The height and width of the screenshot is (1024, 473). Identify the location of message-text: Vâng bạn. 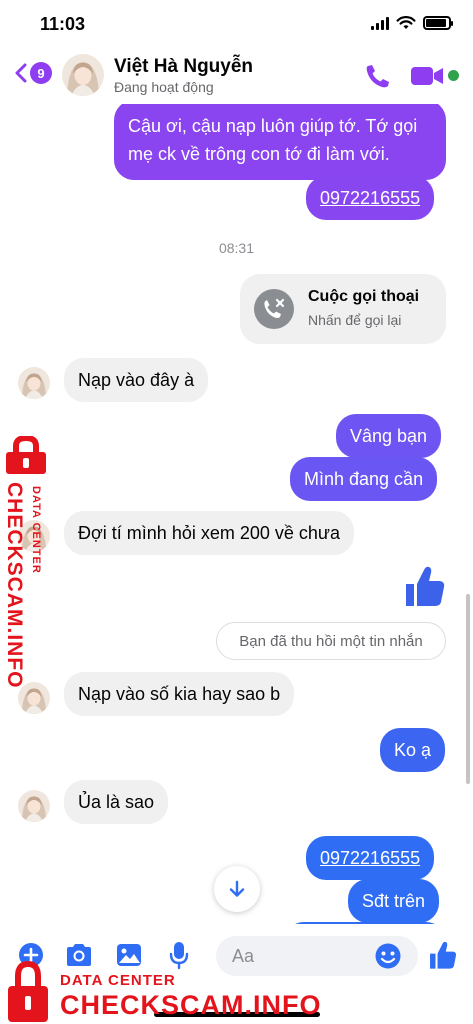
(389, 436).